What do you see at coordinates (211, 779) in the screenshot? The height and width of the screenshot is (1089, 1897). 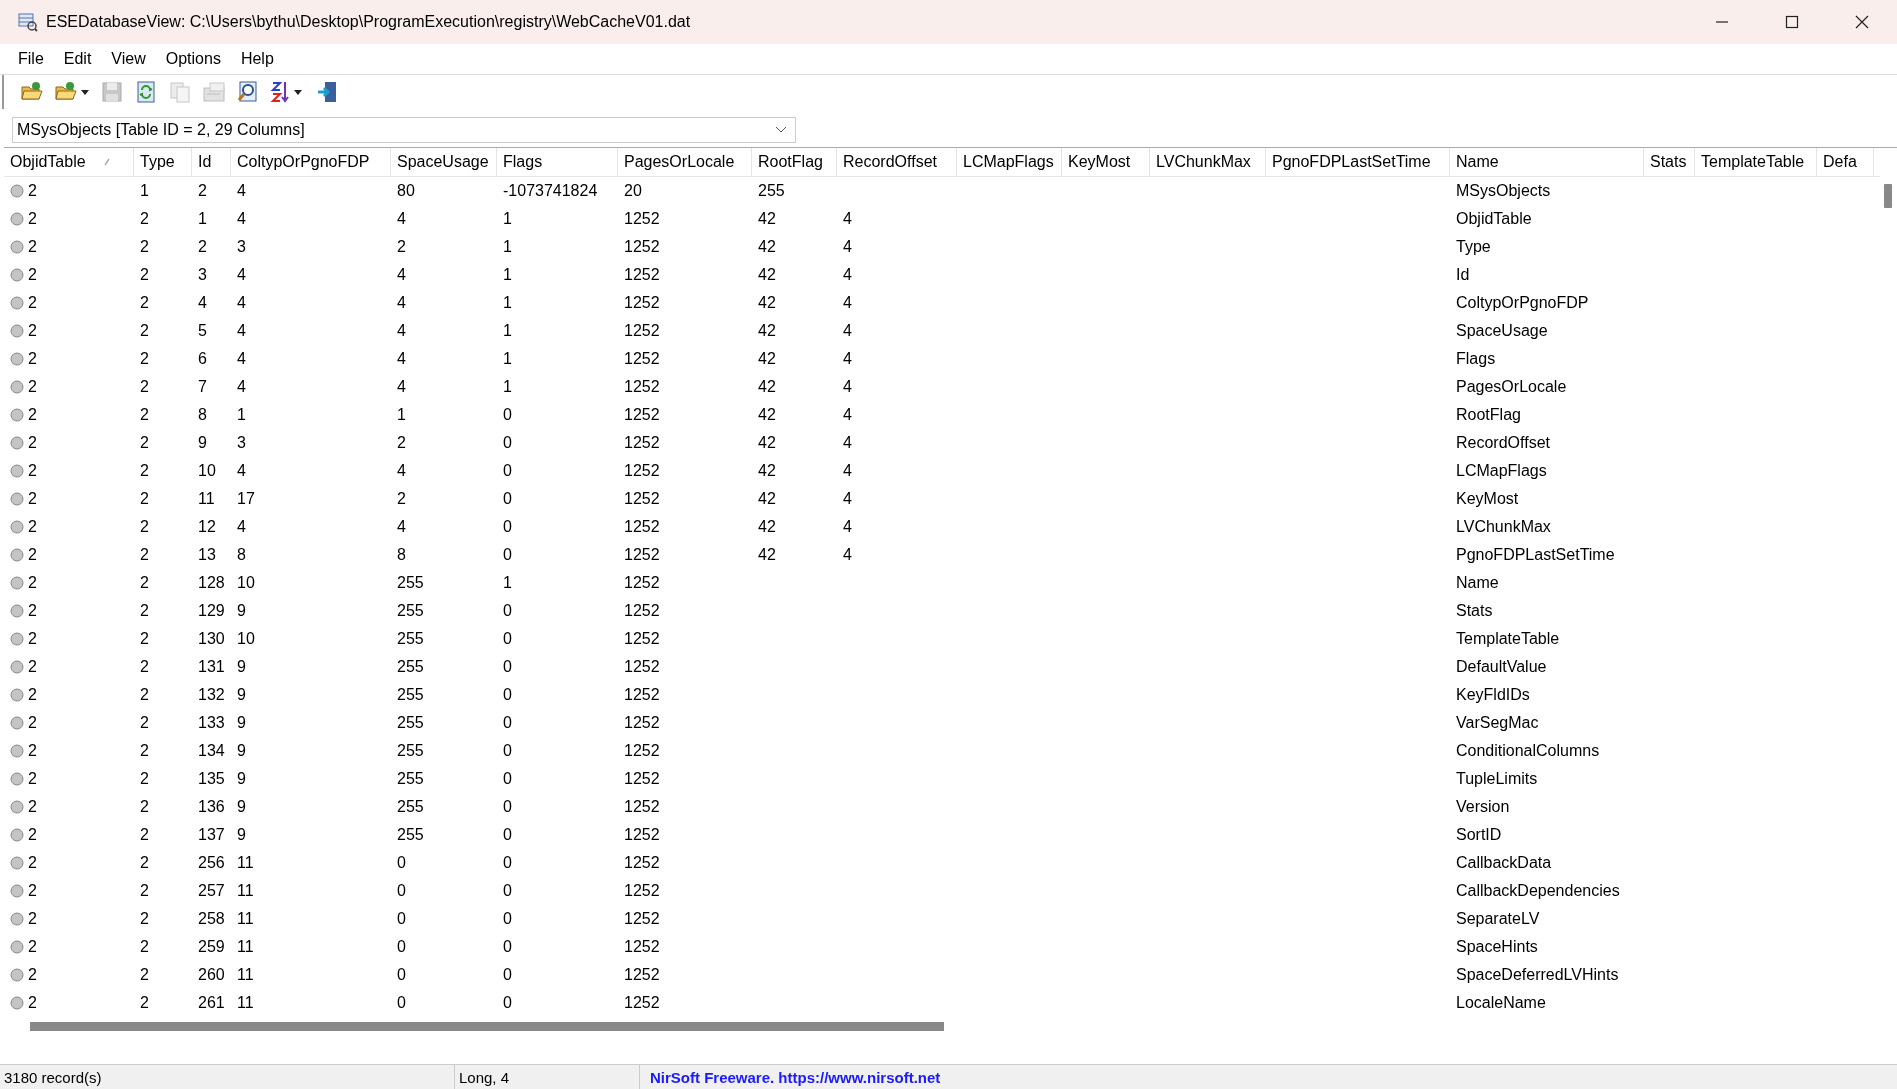 I see `table-cell: 135` at bounding box center [211, 779].